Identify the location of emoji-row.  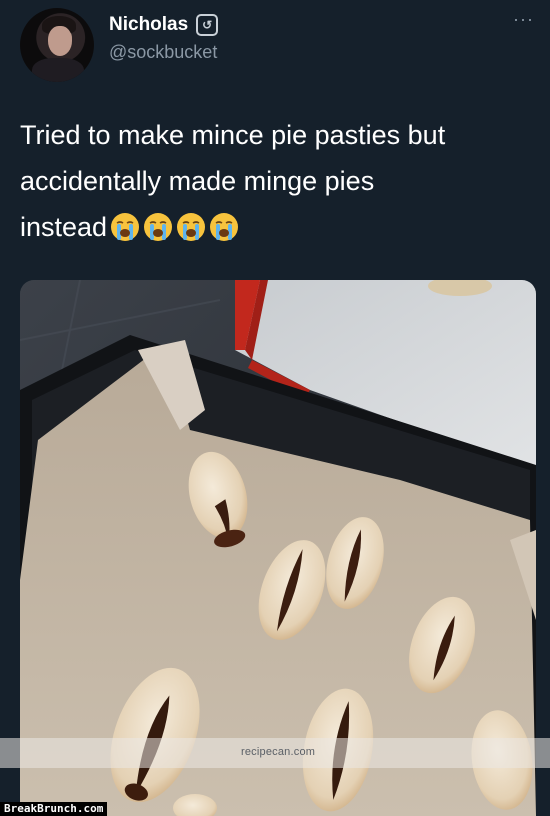
(173, 227).